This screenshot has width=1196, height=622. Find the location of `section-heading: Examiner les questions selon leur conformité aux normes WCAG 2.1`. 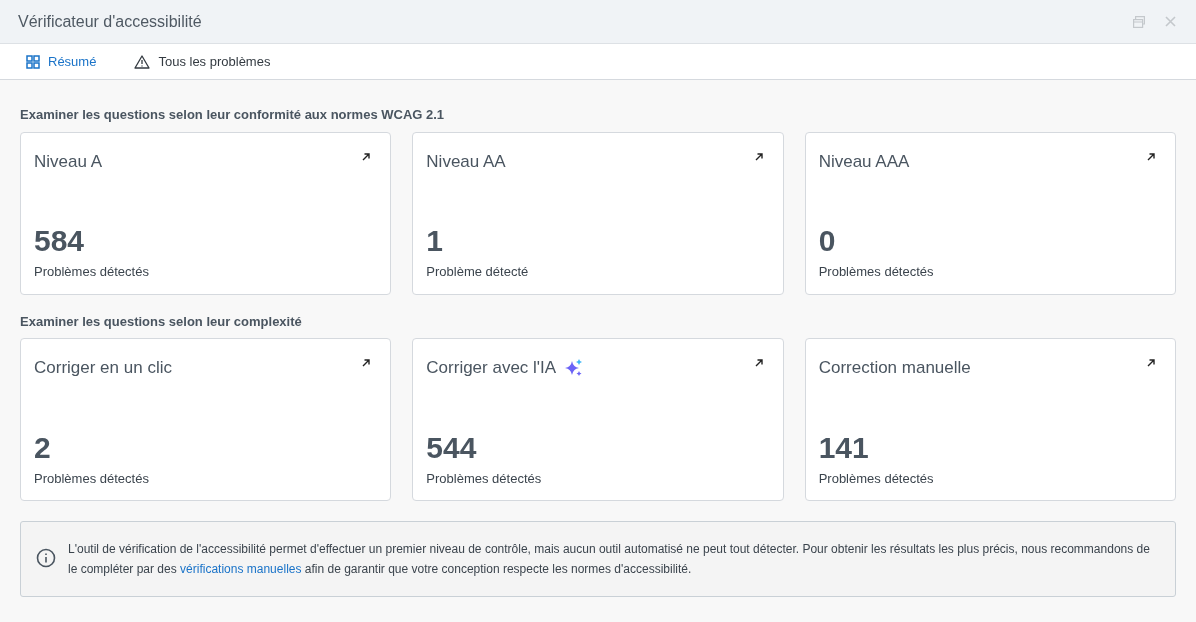

section-heading: Examiner les questions selon leur conformité aux normes WCAG 2.1 is located at coordinates (233, 115).